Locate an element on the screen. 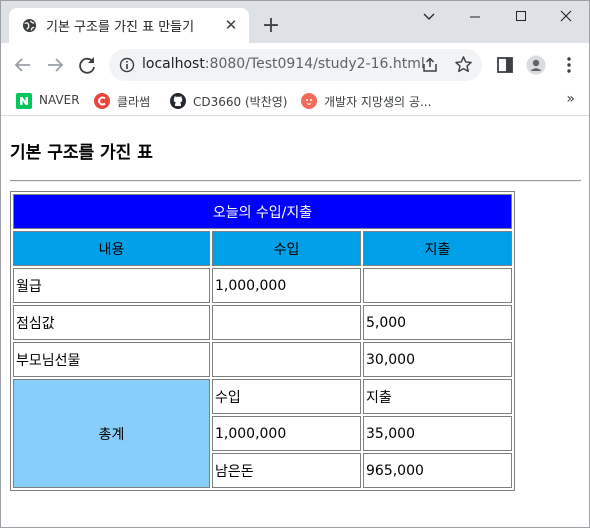 This screenshot has height=528, width=590. table-row: 부모님선물 30,000 is located at coordinates (262, 359).